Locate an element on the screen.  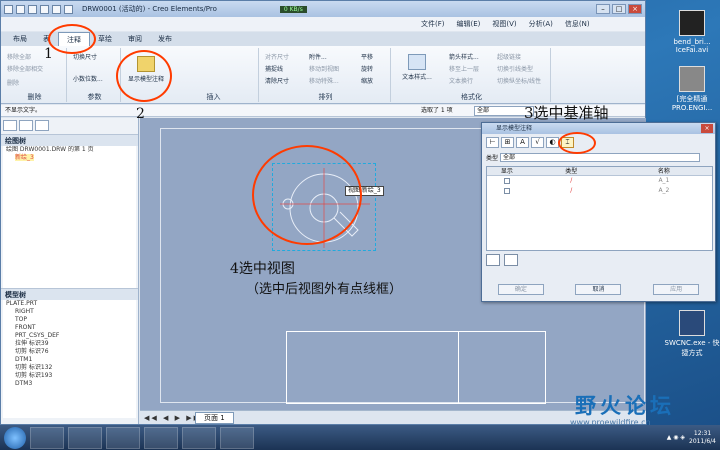
menu-info: 信息(N) is located at coordinates (577, 24).